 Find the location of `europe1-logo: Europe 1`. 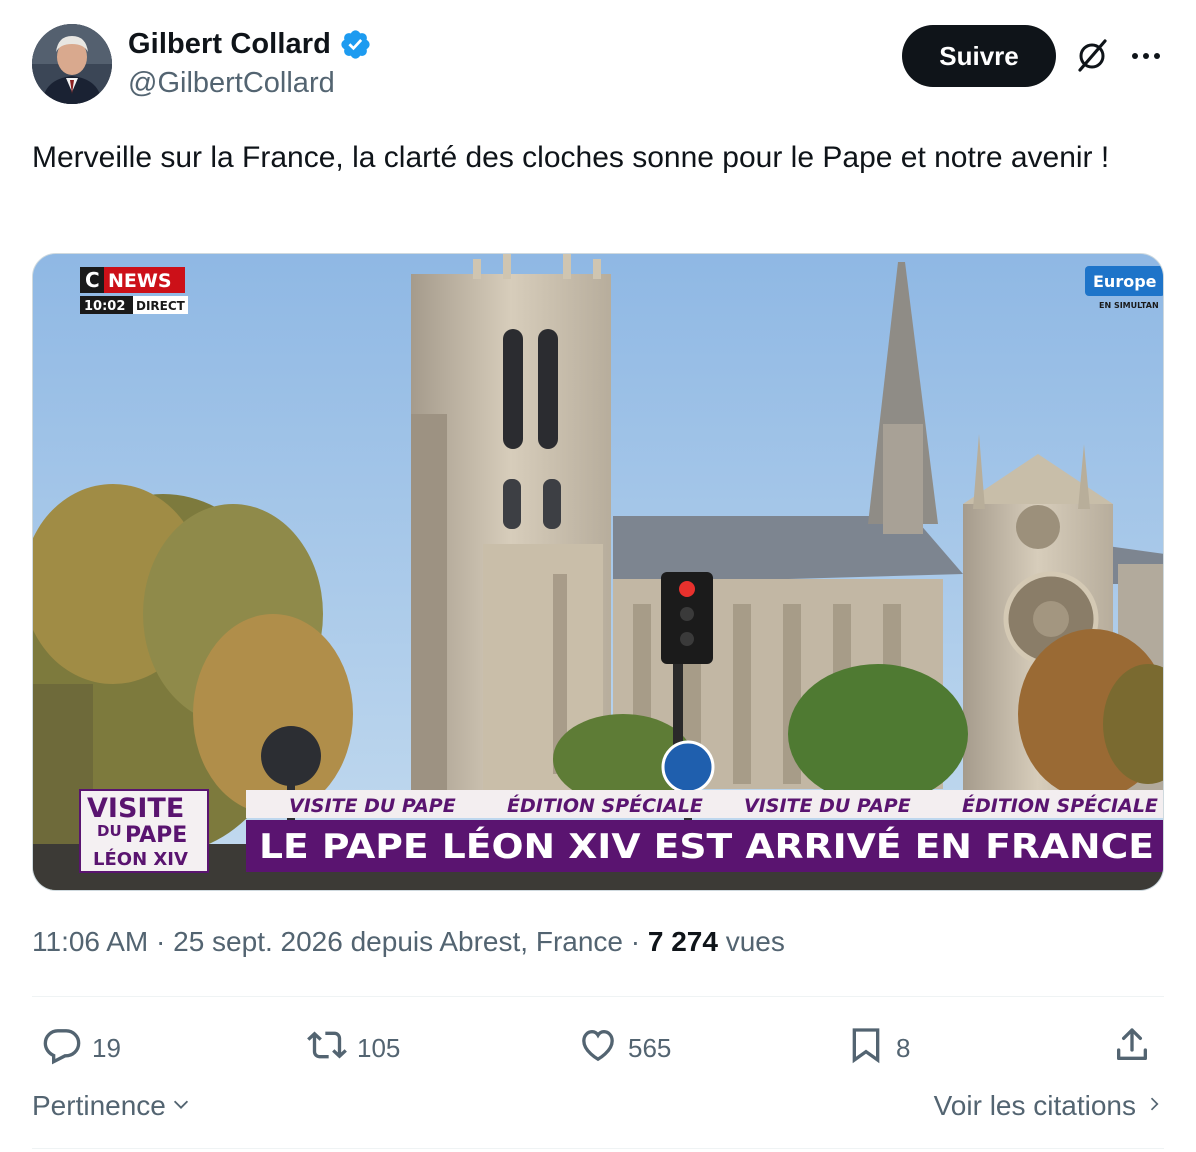

europe1-logo: Europe 1 is located at coordinates (1128, 281).